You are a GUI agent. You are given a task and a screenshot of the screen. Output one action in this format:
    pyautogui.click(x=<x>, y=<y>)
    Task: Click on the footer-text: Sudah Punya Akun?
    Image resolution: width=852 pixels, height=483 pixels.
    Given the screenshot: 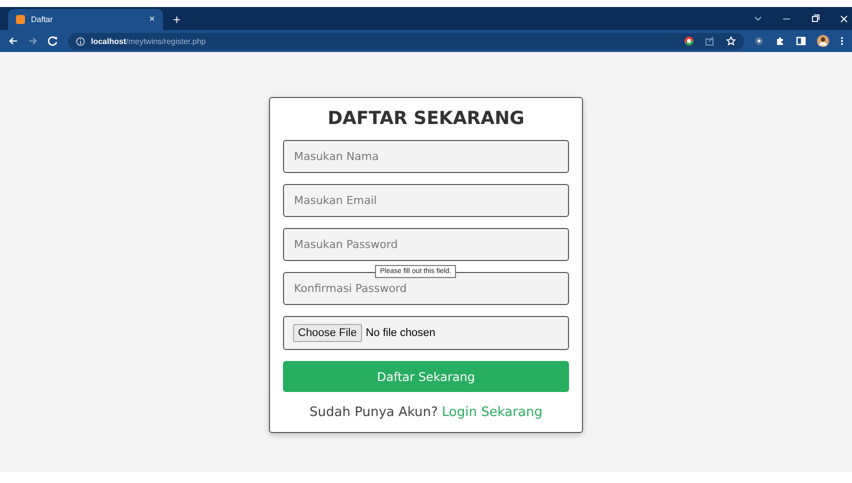 What is the action you would take?
    pyautogui.click(x=374, y=412)
    